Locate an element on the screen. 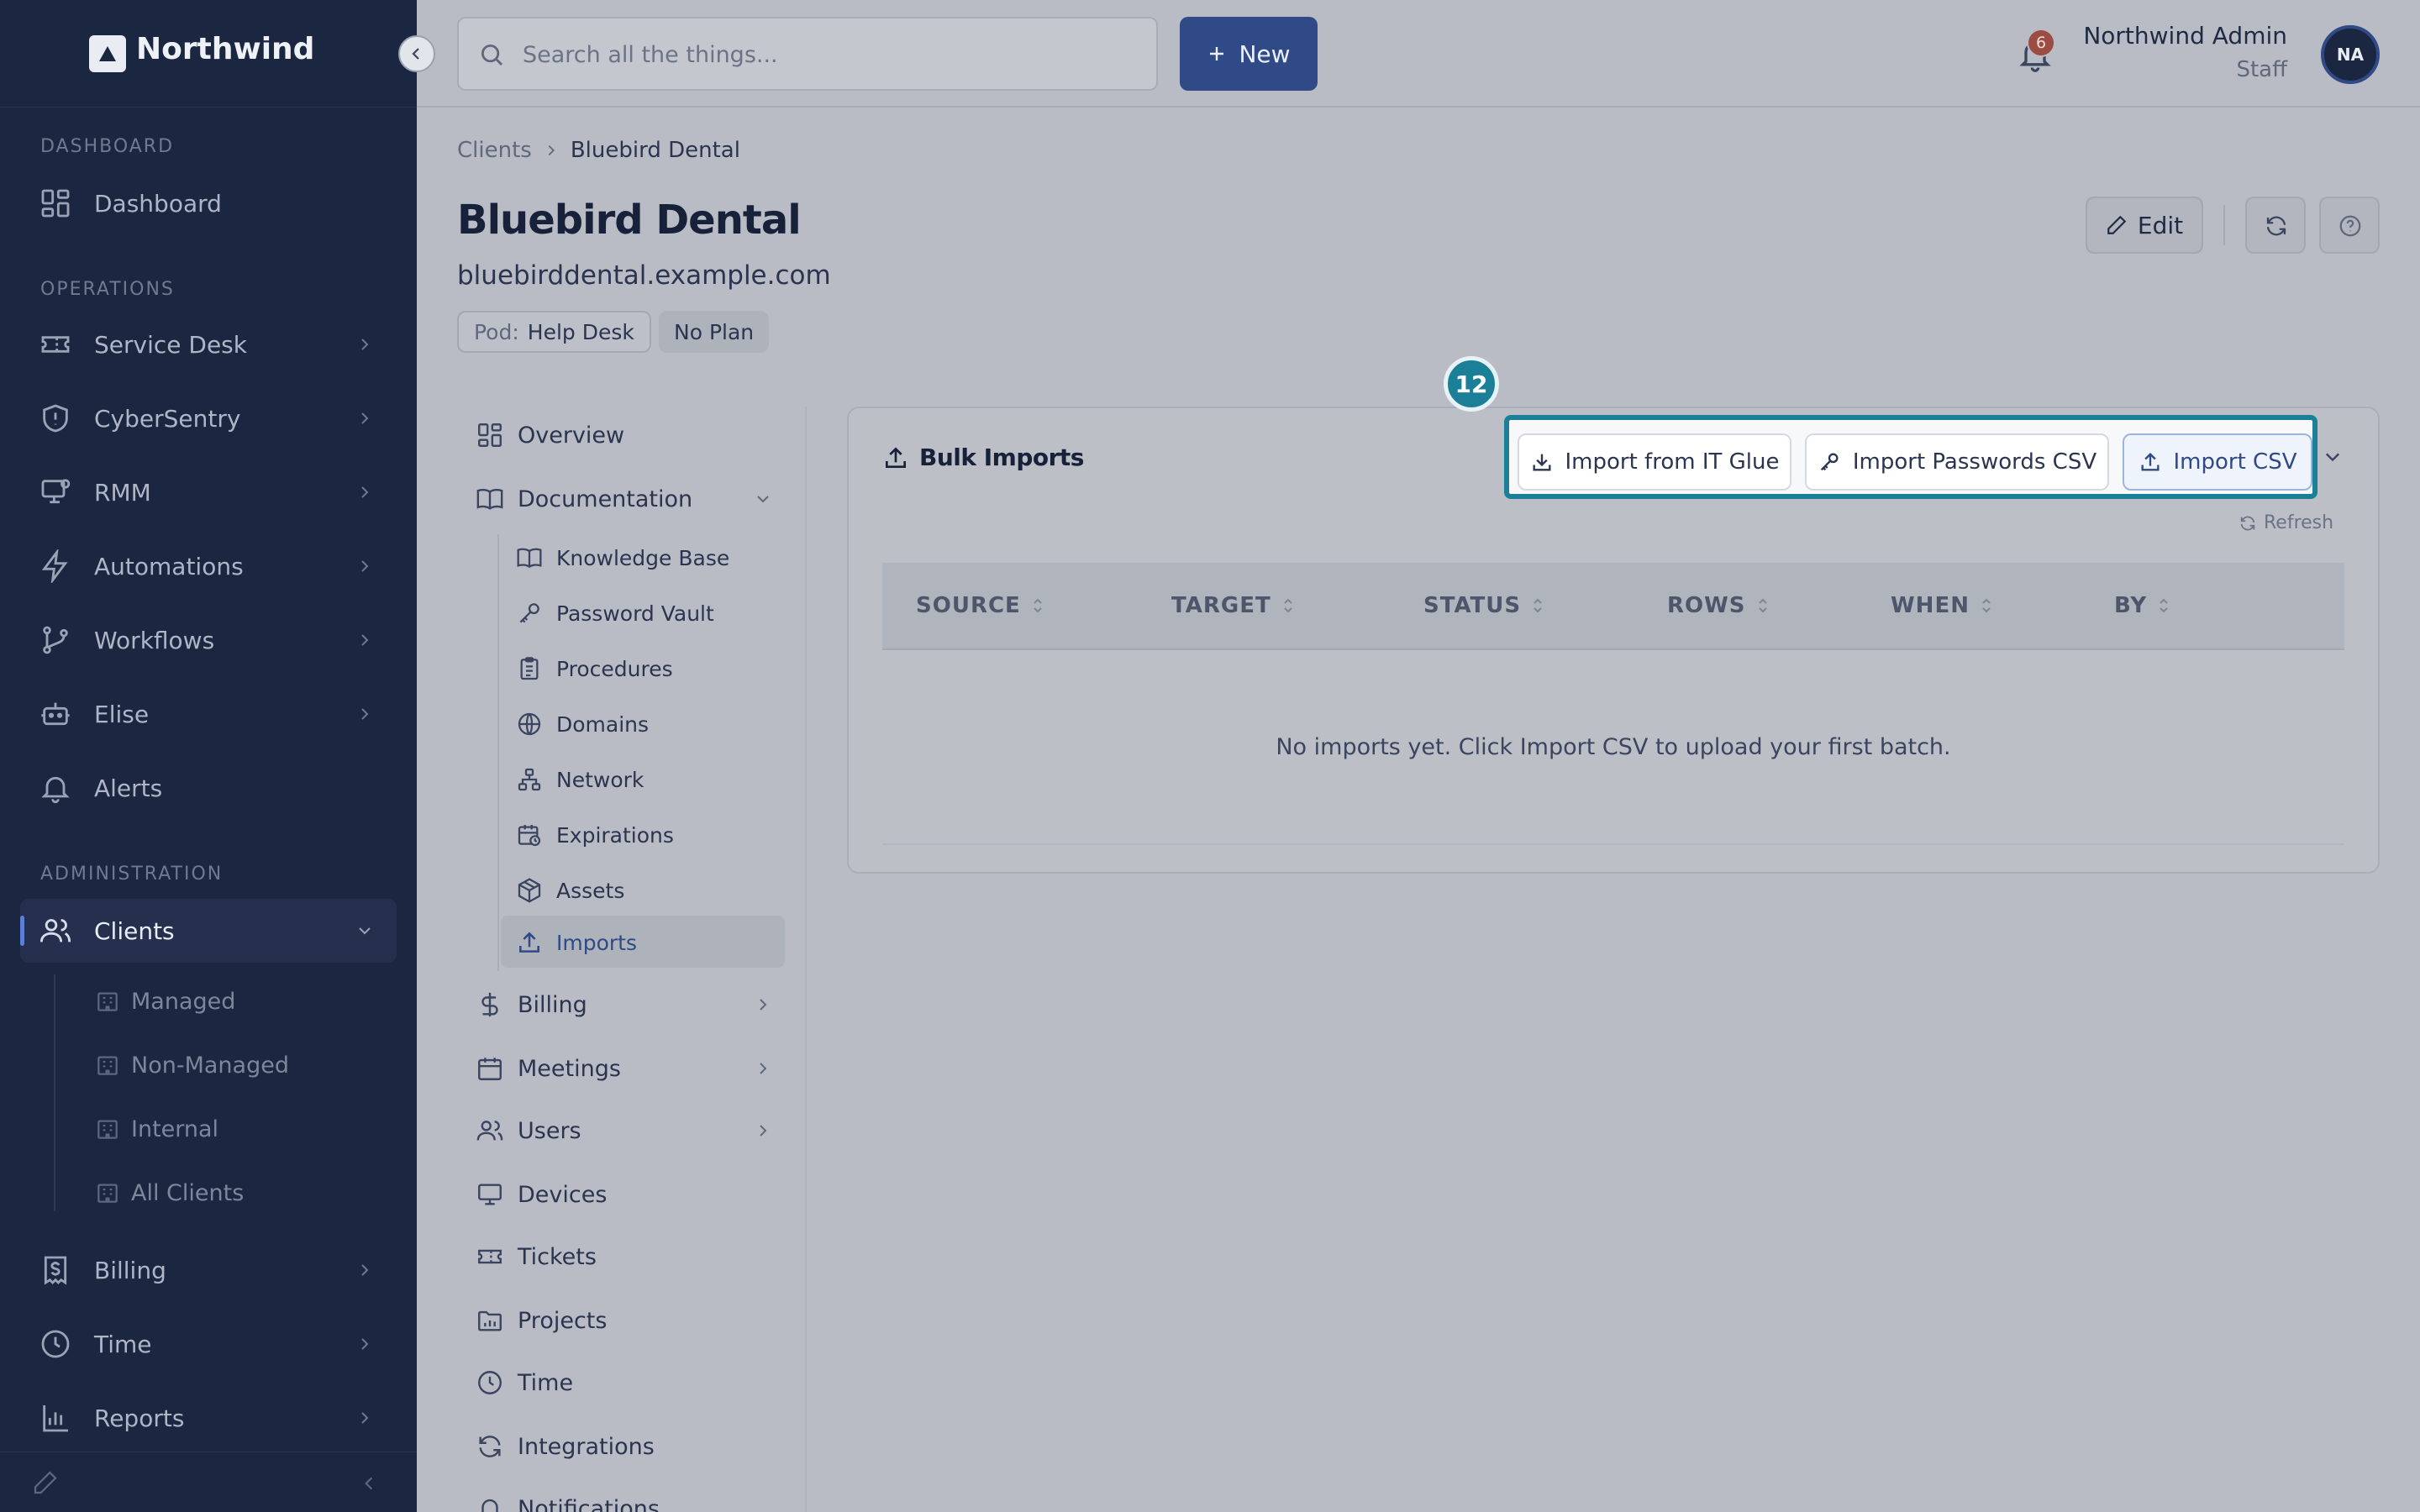  edit-button-label: Edit is located at coordinates (2160, 225).